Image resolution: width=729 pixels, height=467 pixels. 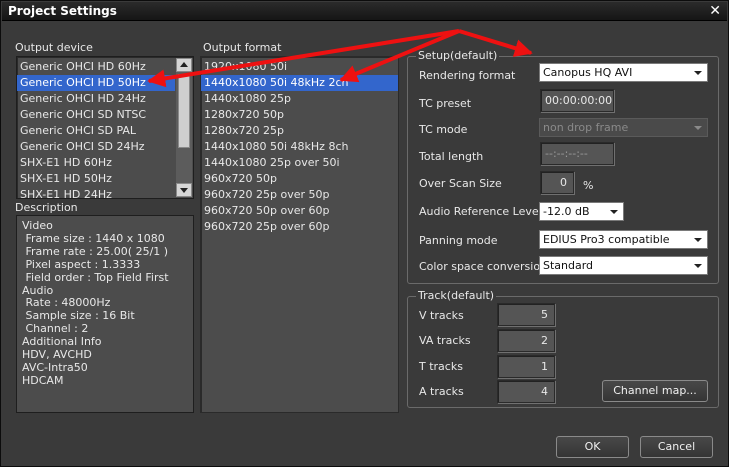 What do you see at coordinates (495, 43) in the screenshot?
I see `annotation-arrow-setup` at bounding box center [495, 43].